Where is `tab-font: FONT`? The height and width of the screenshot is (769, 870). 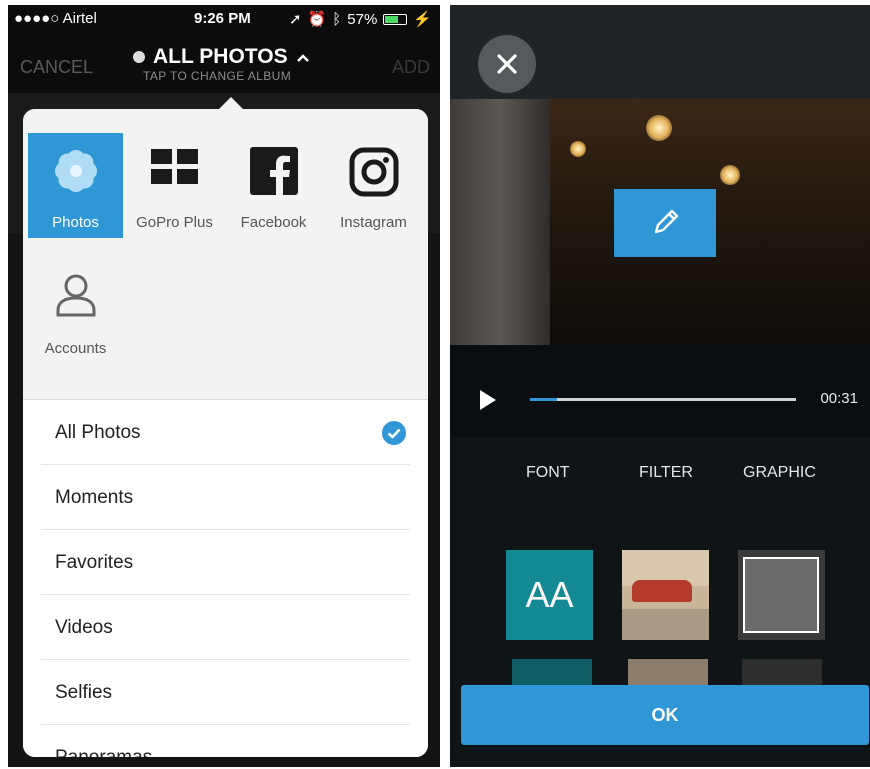
tab-font: FONT is located at coordinates (548, 473).